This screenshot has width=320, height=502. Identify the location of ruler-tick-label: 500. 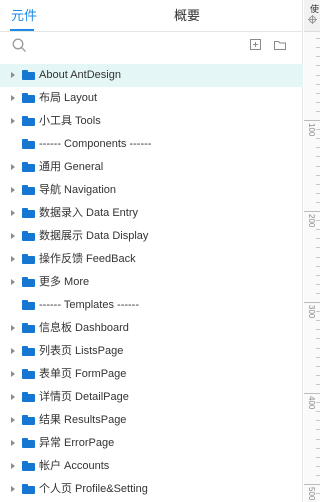
(311, 494).